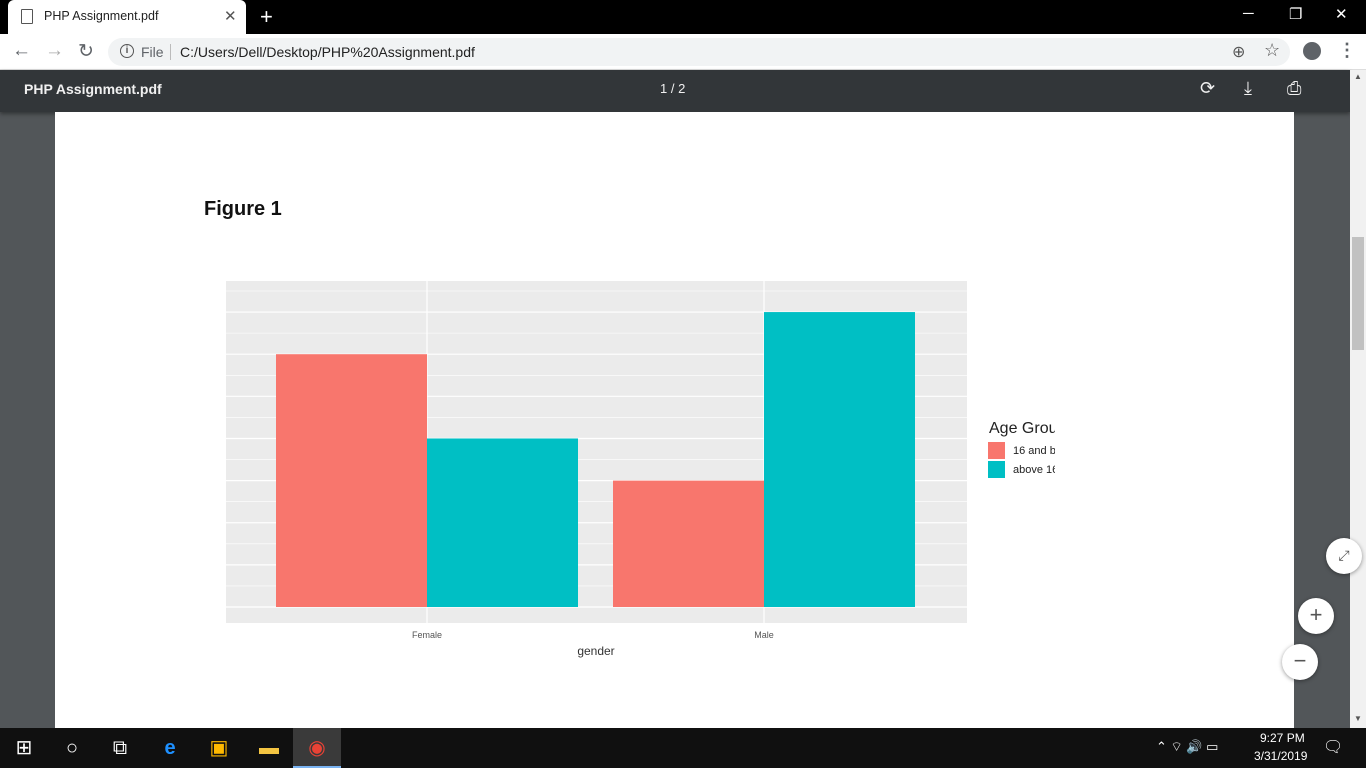 This screenshot has height=768, width=1366. Describe the element at coordinates (269, 748) in the screenshot. I see `file-explorer-icon: ▬` at that location.